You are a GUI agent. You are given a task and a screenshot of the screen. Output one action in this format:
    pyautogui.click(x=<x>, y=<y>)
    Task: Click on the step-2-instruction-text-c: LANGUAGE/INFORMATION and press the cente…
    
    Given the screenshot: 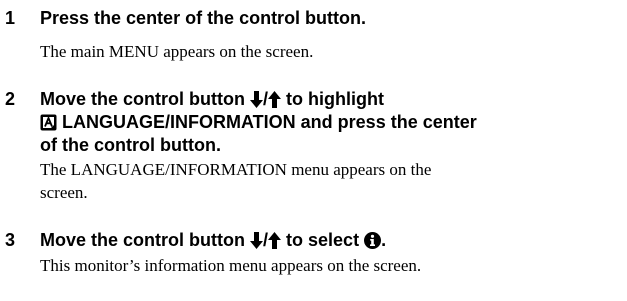 What is the action you would take?
    pyautogui.click(x=269, y=122)
    